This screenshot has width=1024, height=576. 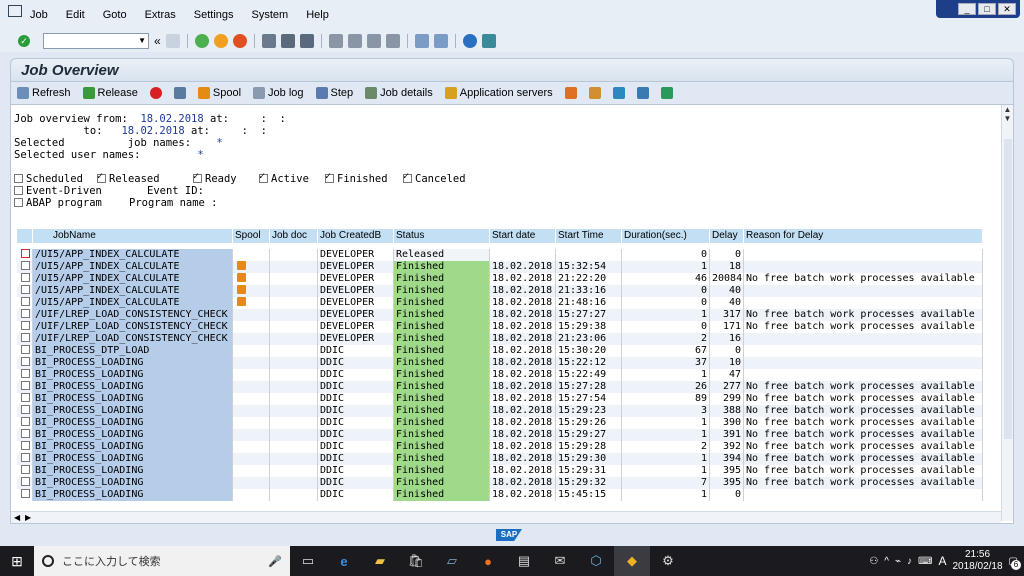 I want to click on cell-jobname: BI_PROCESS_DTP_LOAD, so click(x=133, y=351).